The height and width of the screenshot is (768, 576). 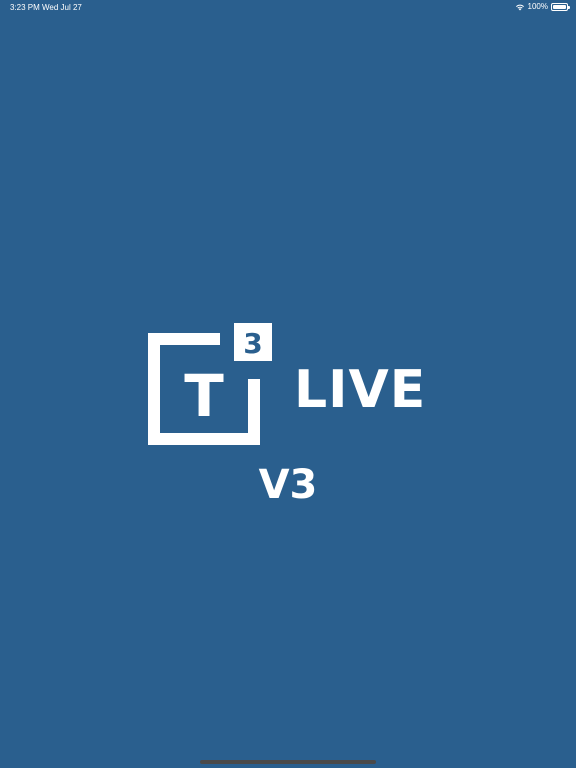 I want to click on battery-icon, so click(x=560, y=6).